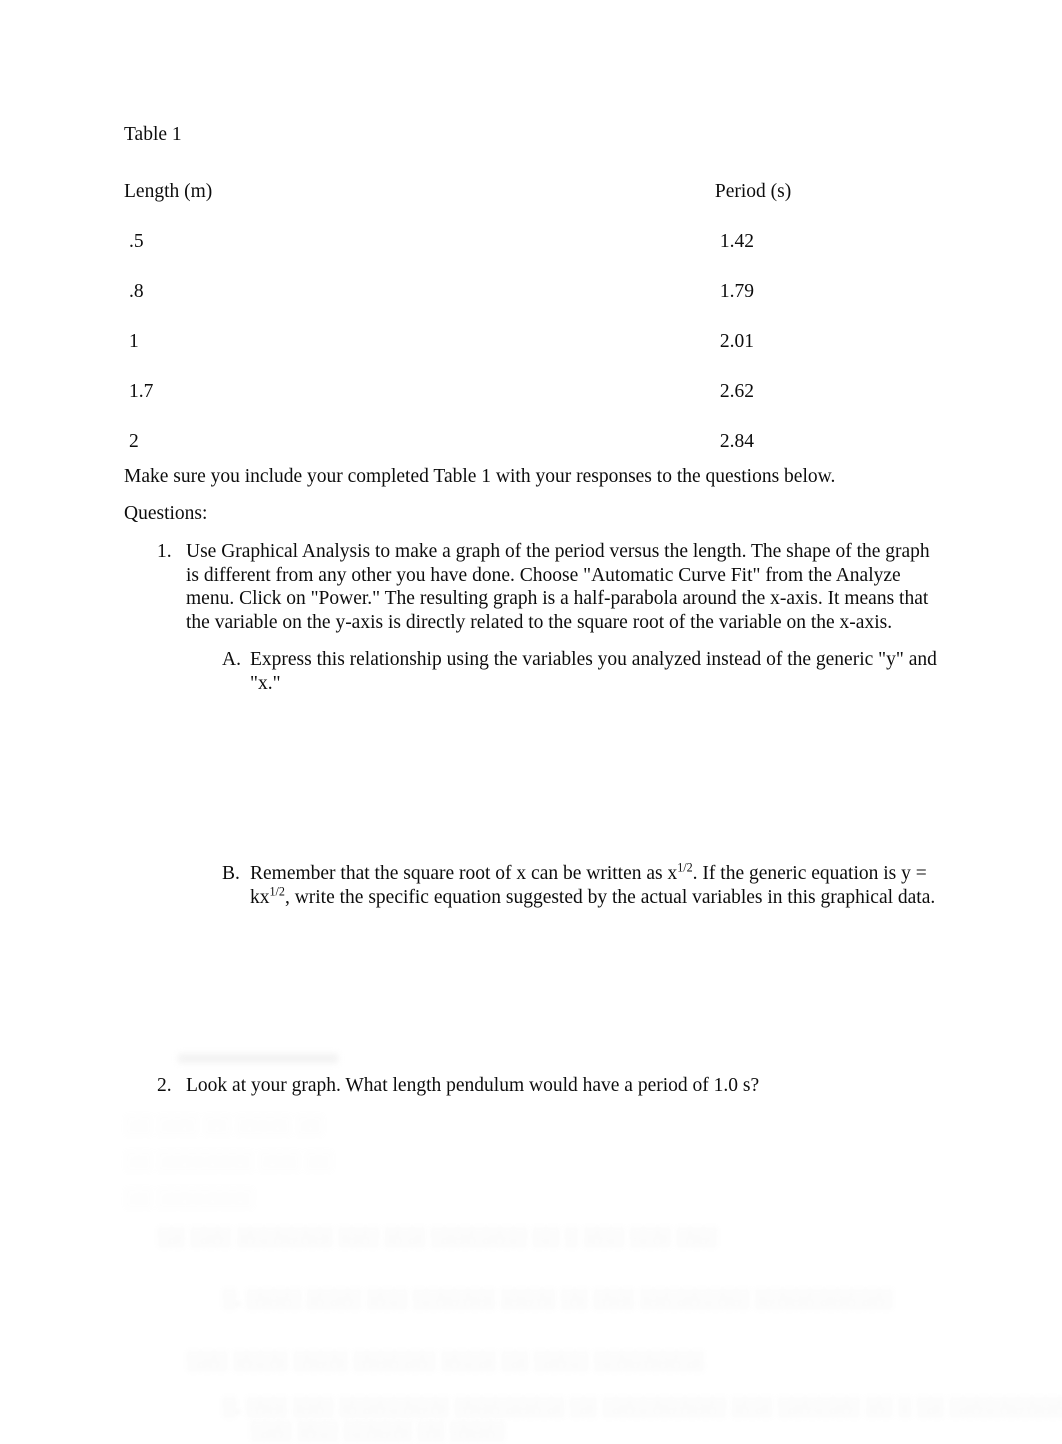 The image size is (1062, 1444). Describe the element at coordinates (231, 873) in the screenshot. I see `question-1b-marker: B.` at that location.